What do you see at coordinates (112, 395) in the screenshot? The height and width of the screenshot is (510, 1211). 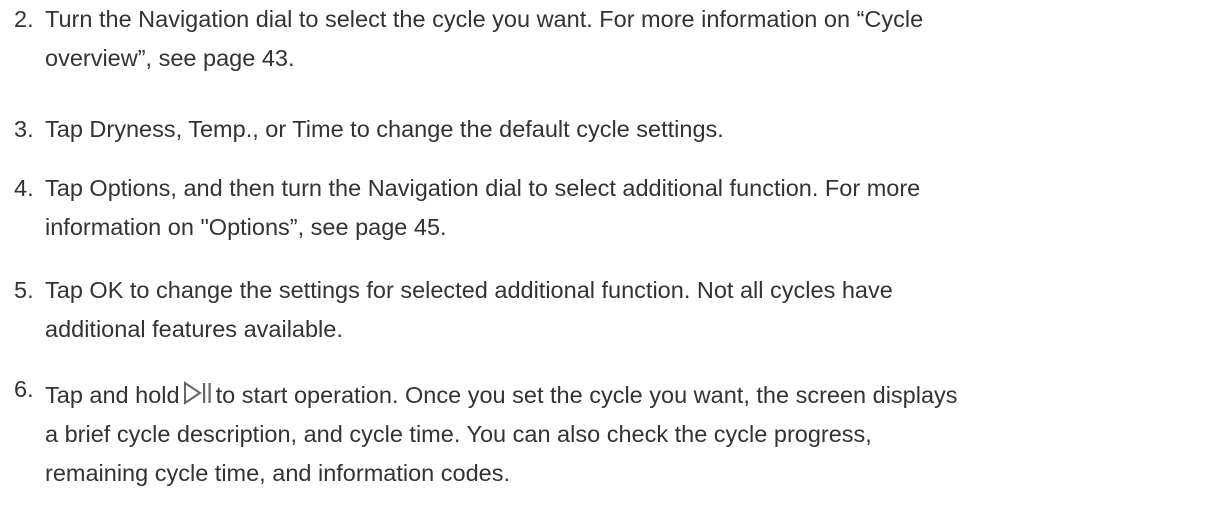 I see `step-text-before-icon: Tap and hold` at bounding box center [112, 395].